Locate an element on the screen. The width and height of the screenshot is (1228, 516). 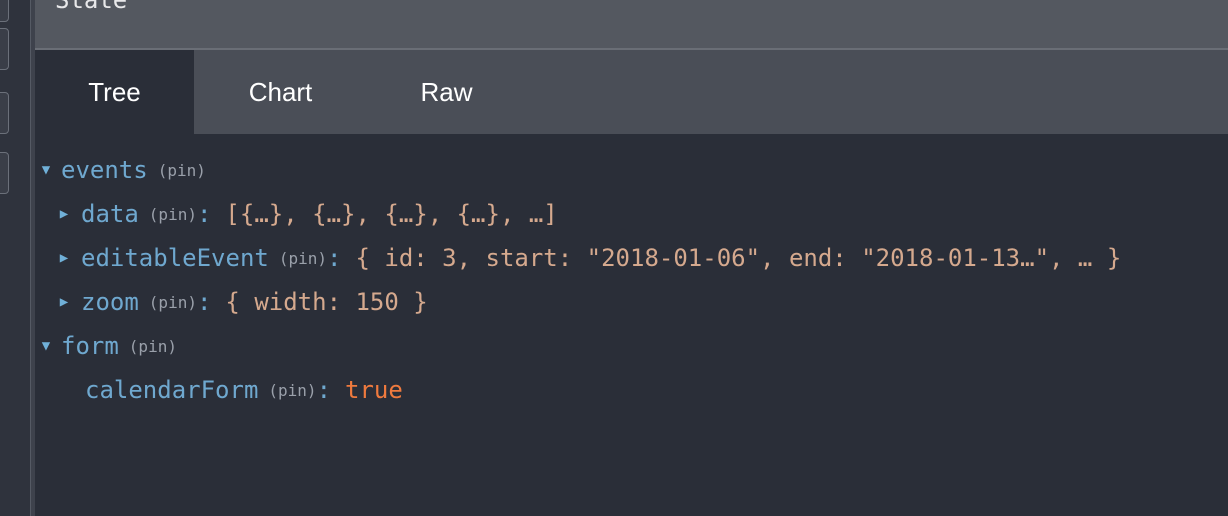
tree-node-calendar-form: calendarForm (pin): true is located at coordinates (244, 390).